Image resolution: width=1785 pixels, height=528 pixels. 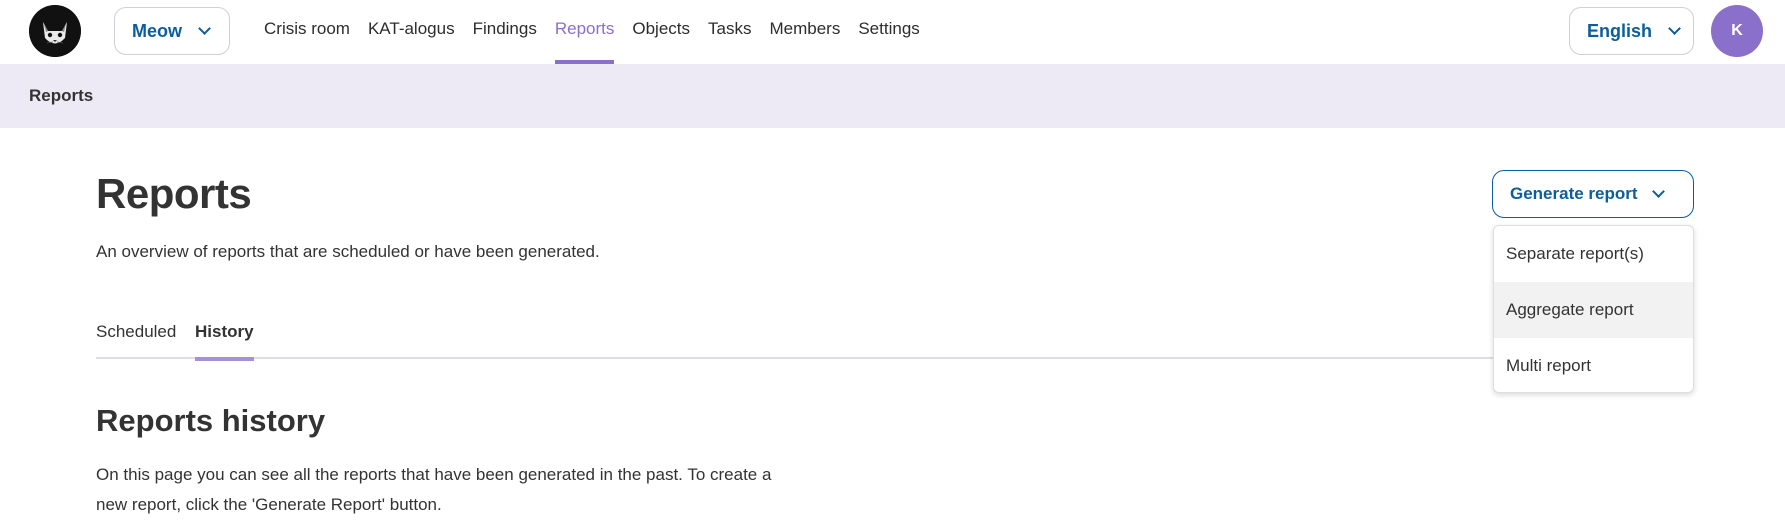 What do you see at coordinates (1593, 365) in the screenshot?
I see `menu-item-multi-report: Multi report` at bounding box center [1593, 365].